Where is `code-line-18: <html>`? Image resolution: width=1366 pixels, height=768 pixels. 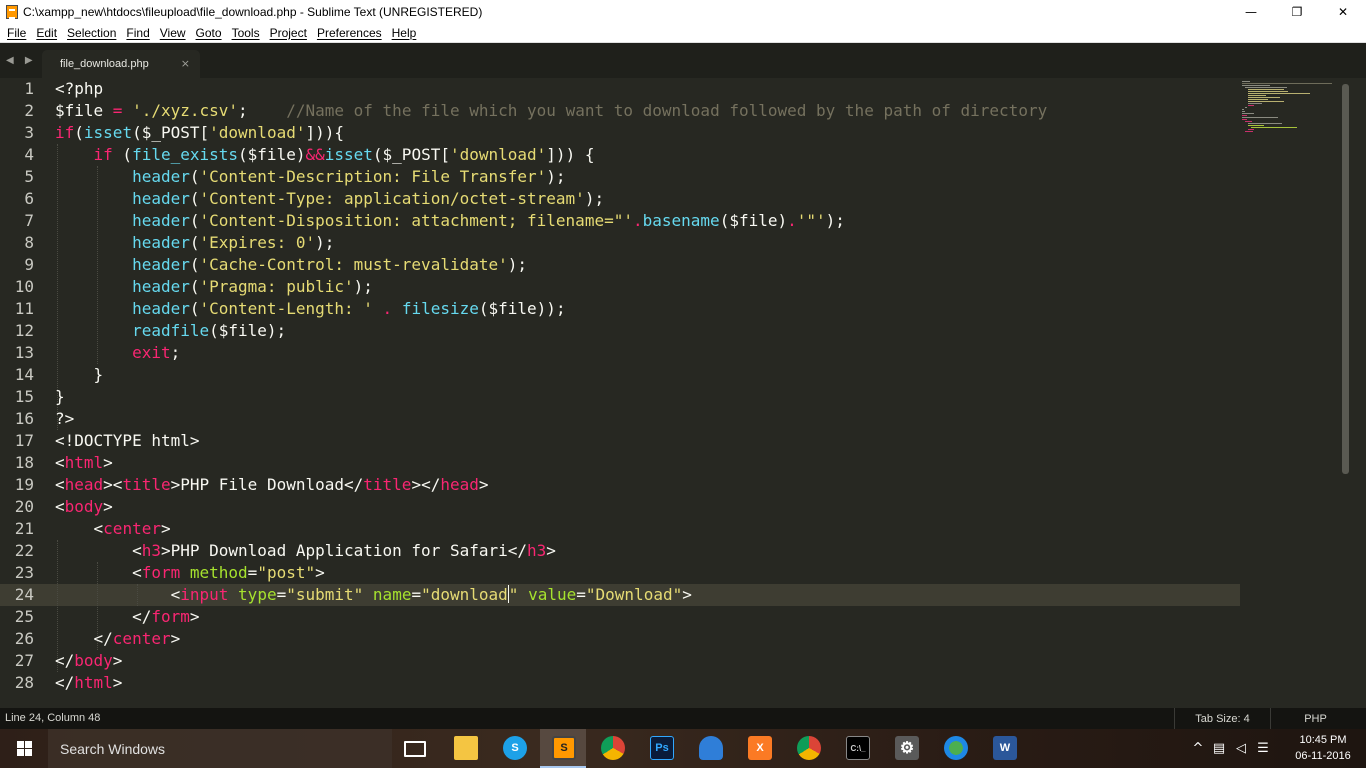 code-line-18: <html> is located at coordinates (84, 462).